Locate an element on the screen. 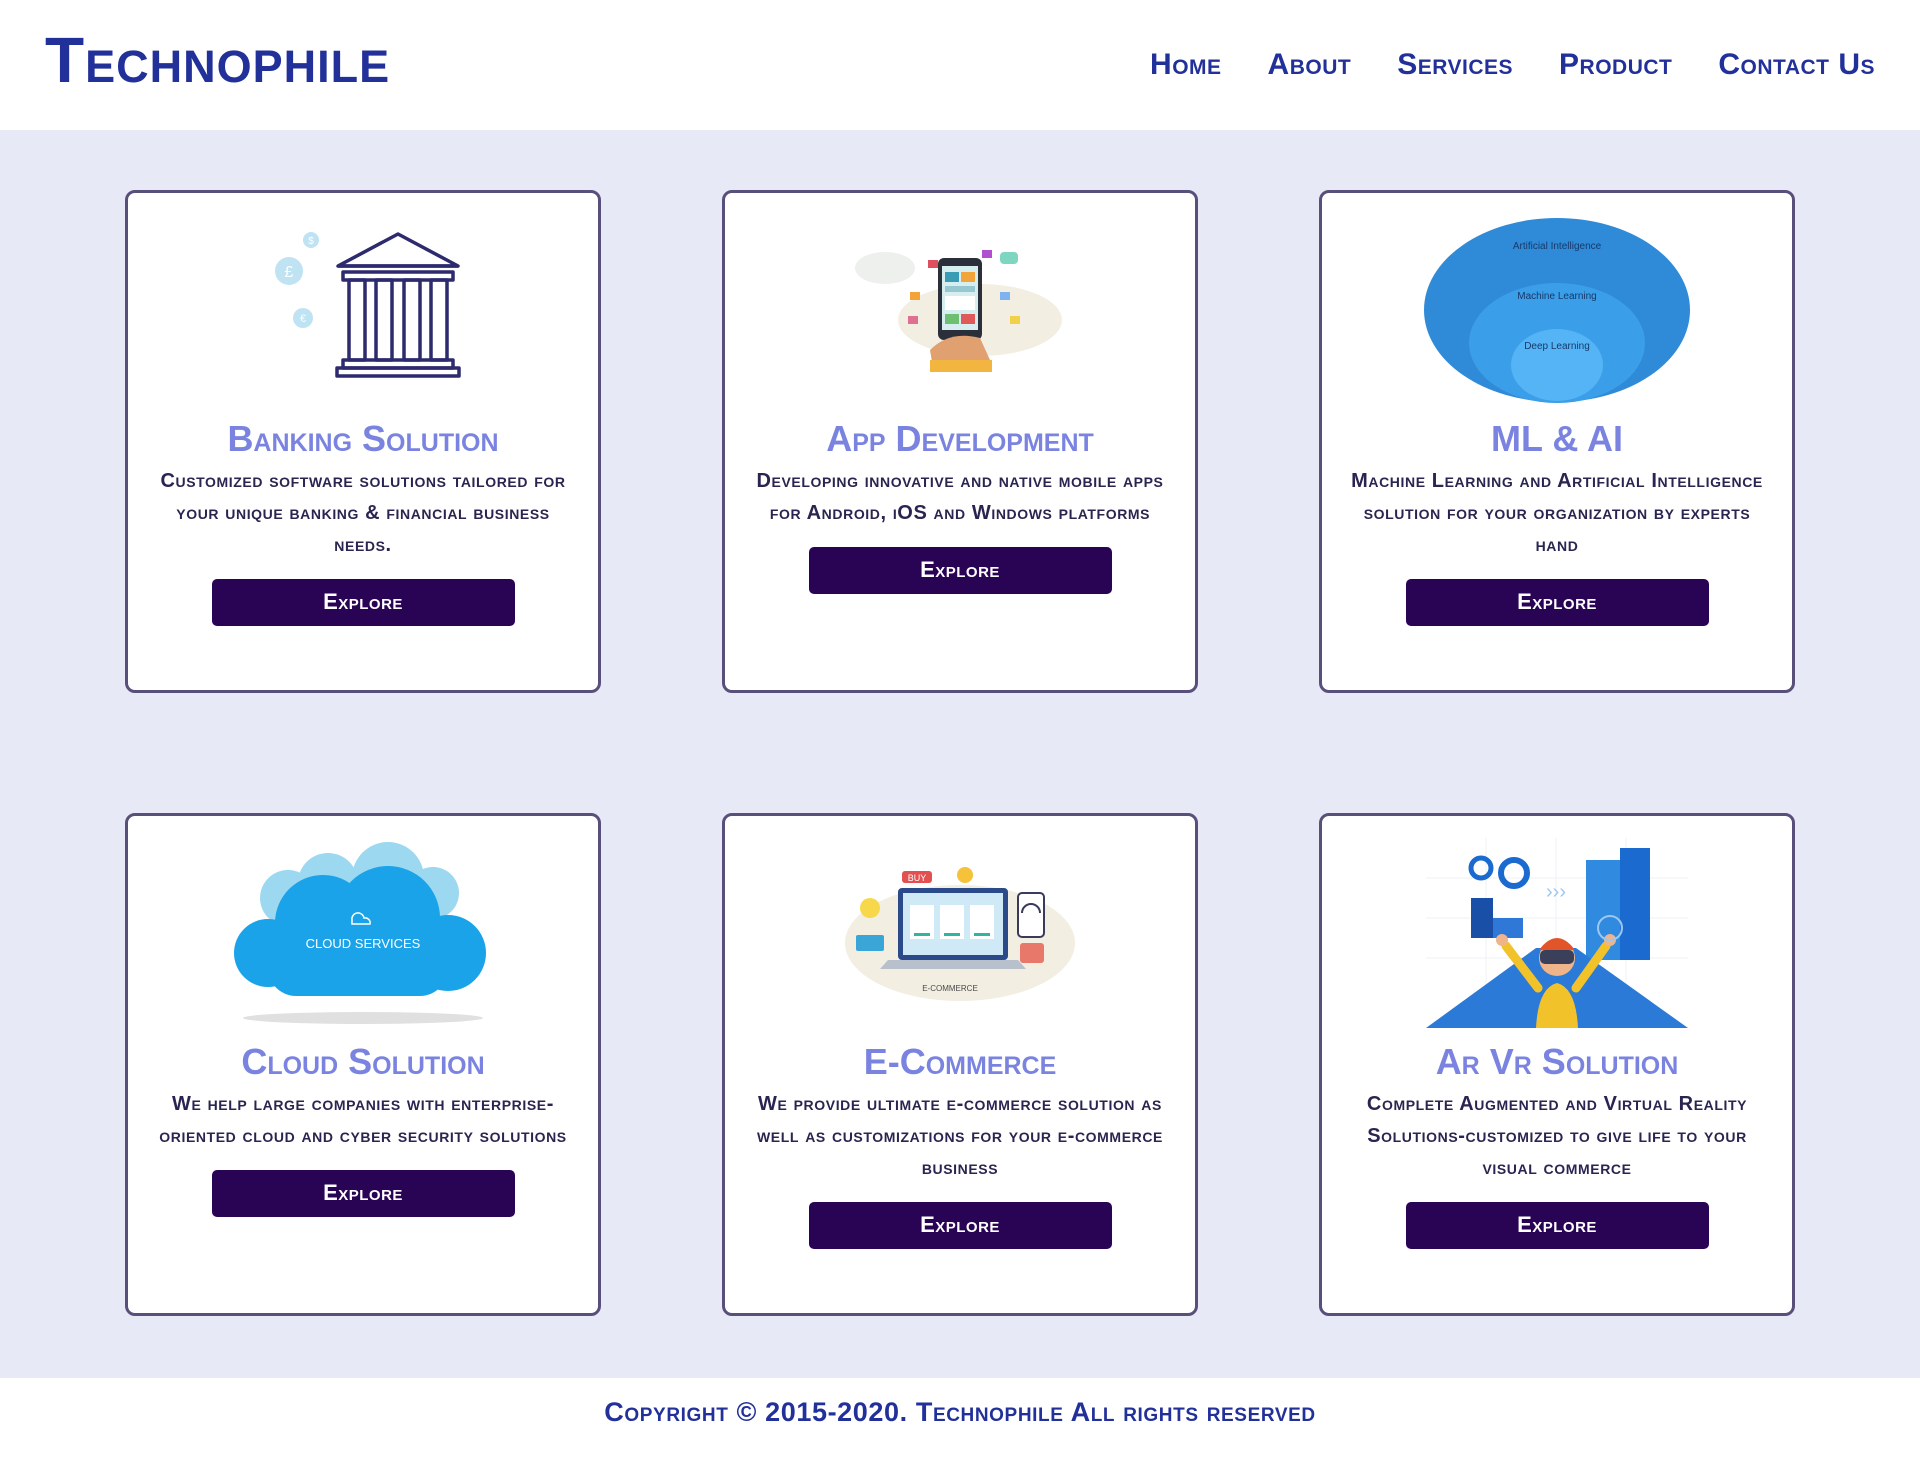 Image resolution: width=1920 pixels, height=1477 pixels. card-title: Cloud Solution is located at coordinates (363, 1061).